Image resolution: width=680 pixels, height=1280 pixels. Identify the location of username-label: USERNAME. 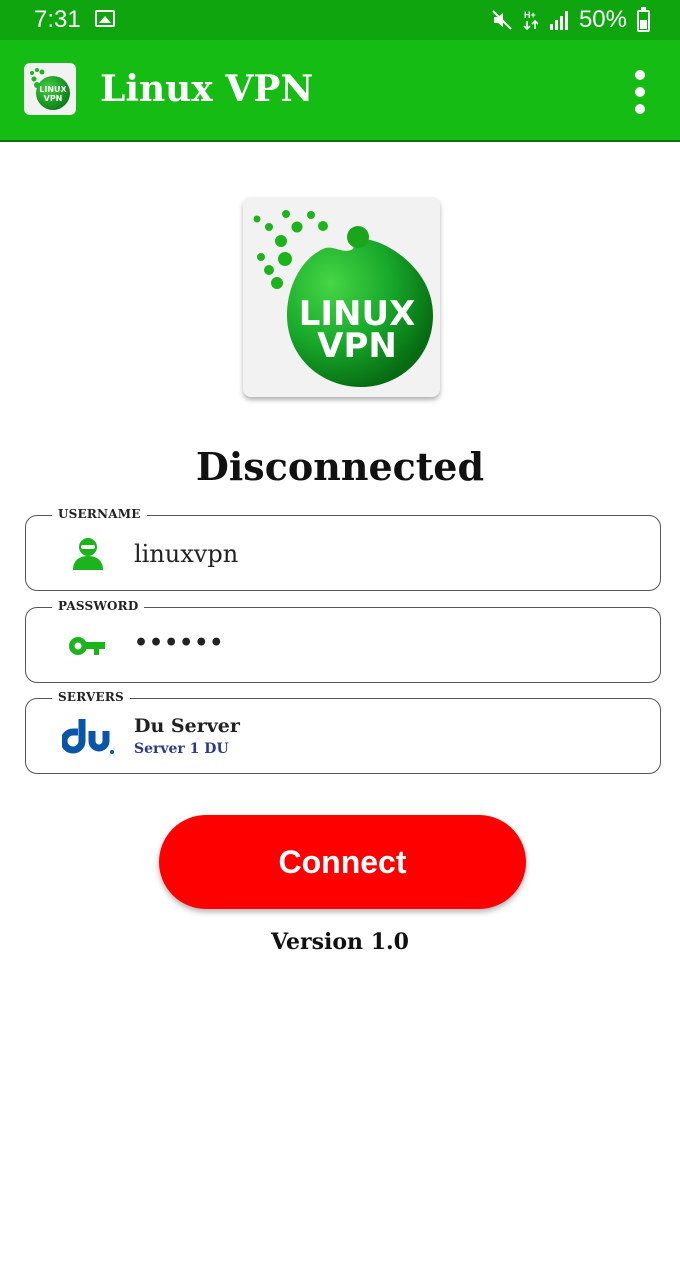
(99, 514).